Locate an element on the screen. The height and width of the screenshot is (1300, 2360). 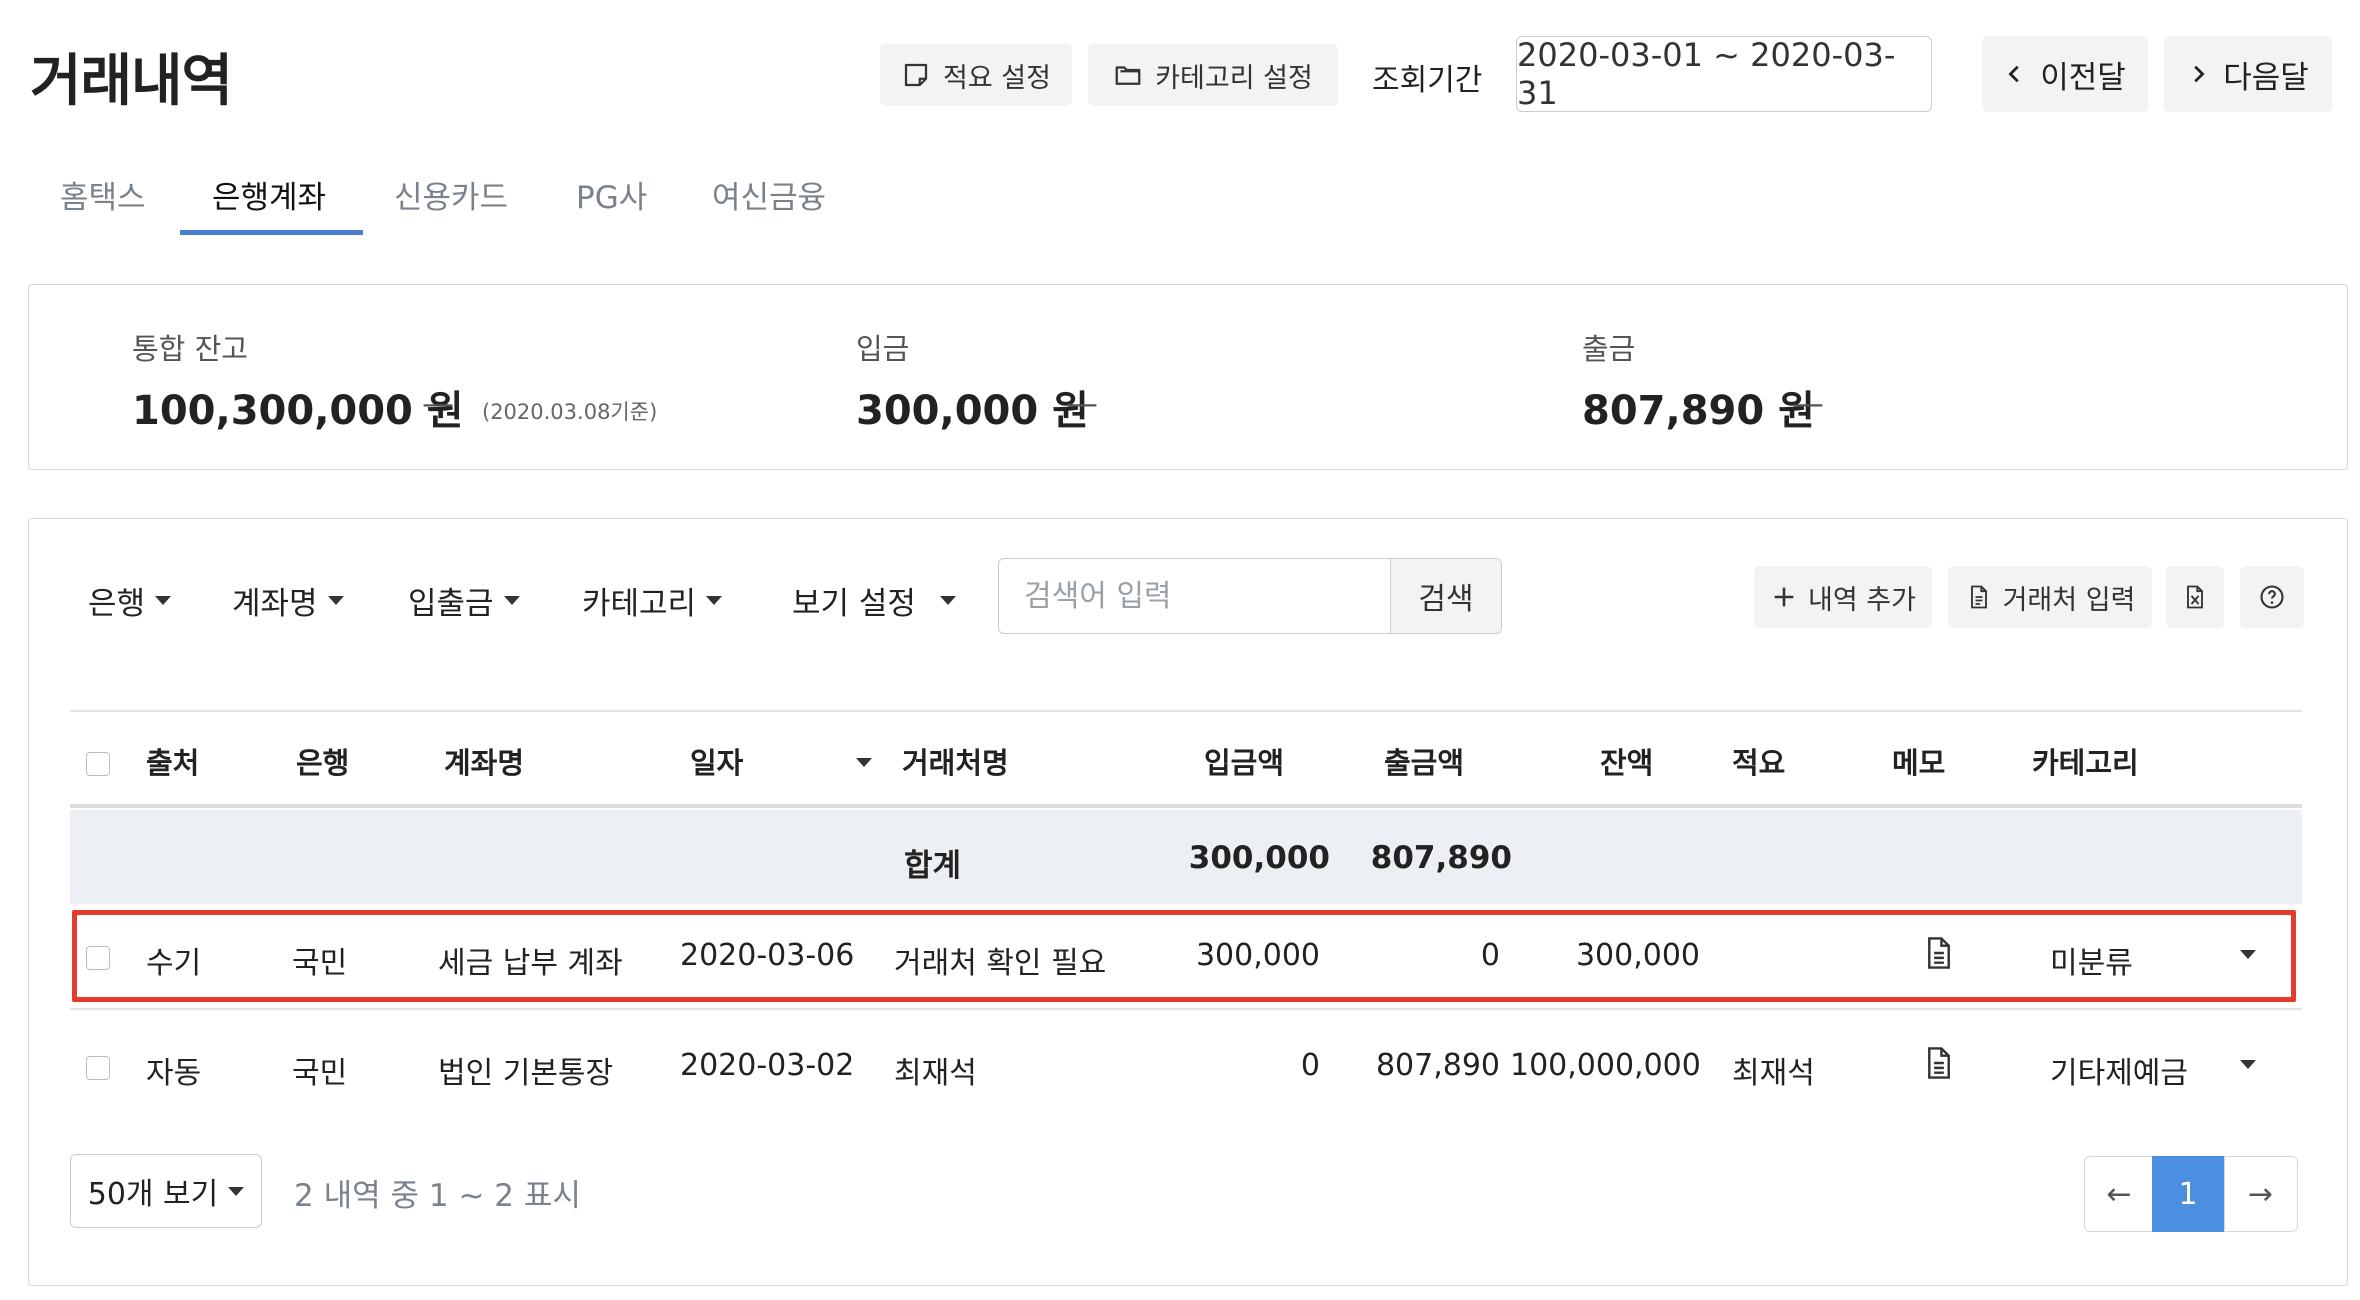
total-label: 합계 is located at coordinates (933, 866).